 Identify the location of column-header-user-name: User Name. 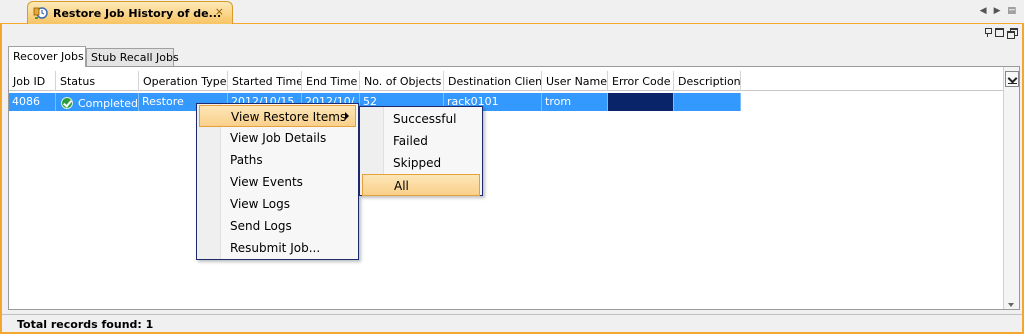
(575, 81).